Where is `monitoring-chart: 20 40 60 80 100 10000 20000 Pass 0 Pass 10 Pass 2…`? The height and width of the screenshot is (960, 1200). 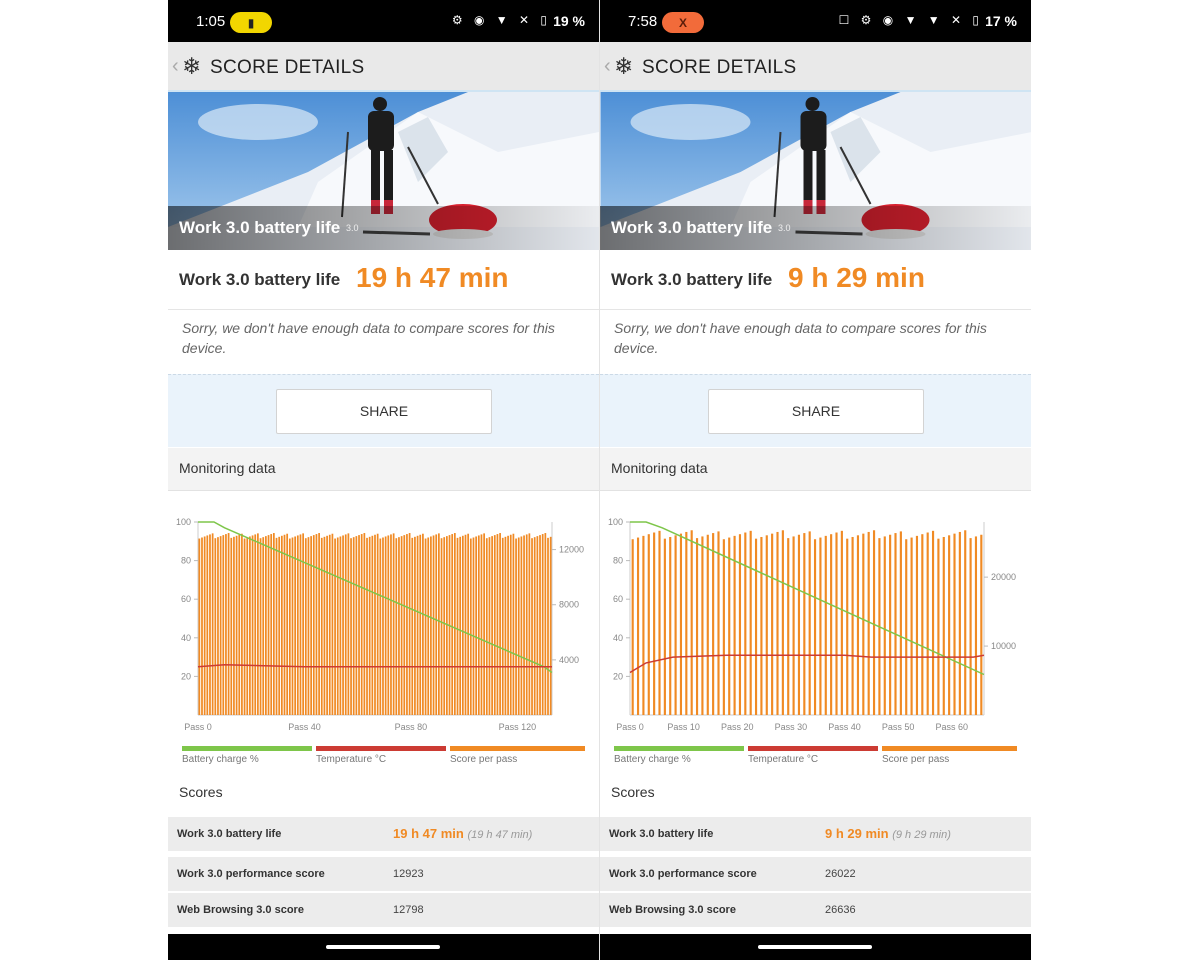
monitoring-chart: 20 40 60 80 100 10000 20000 Pass 0 Pass 10 Pass 2… is located at coordinates (812, 624).